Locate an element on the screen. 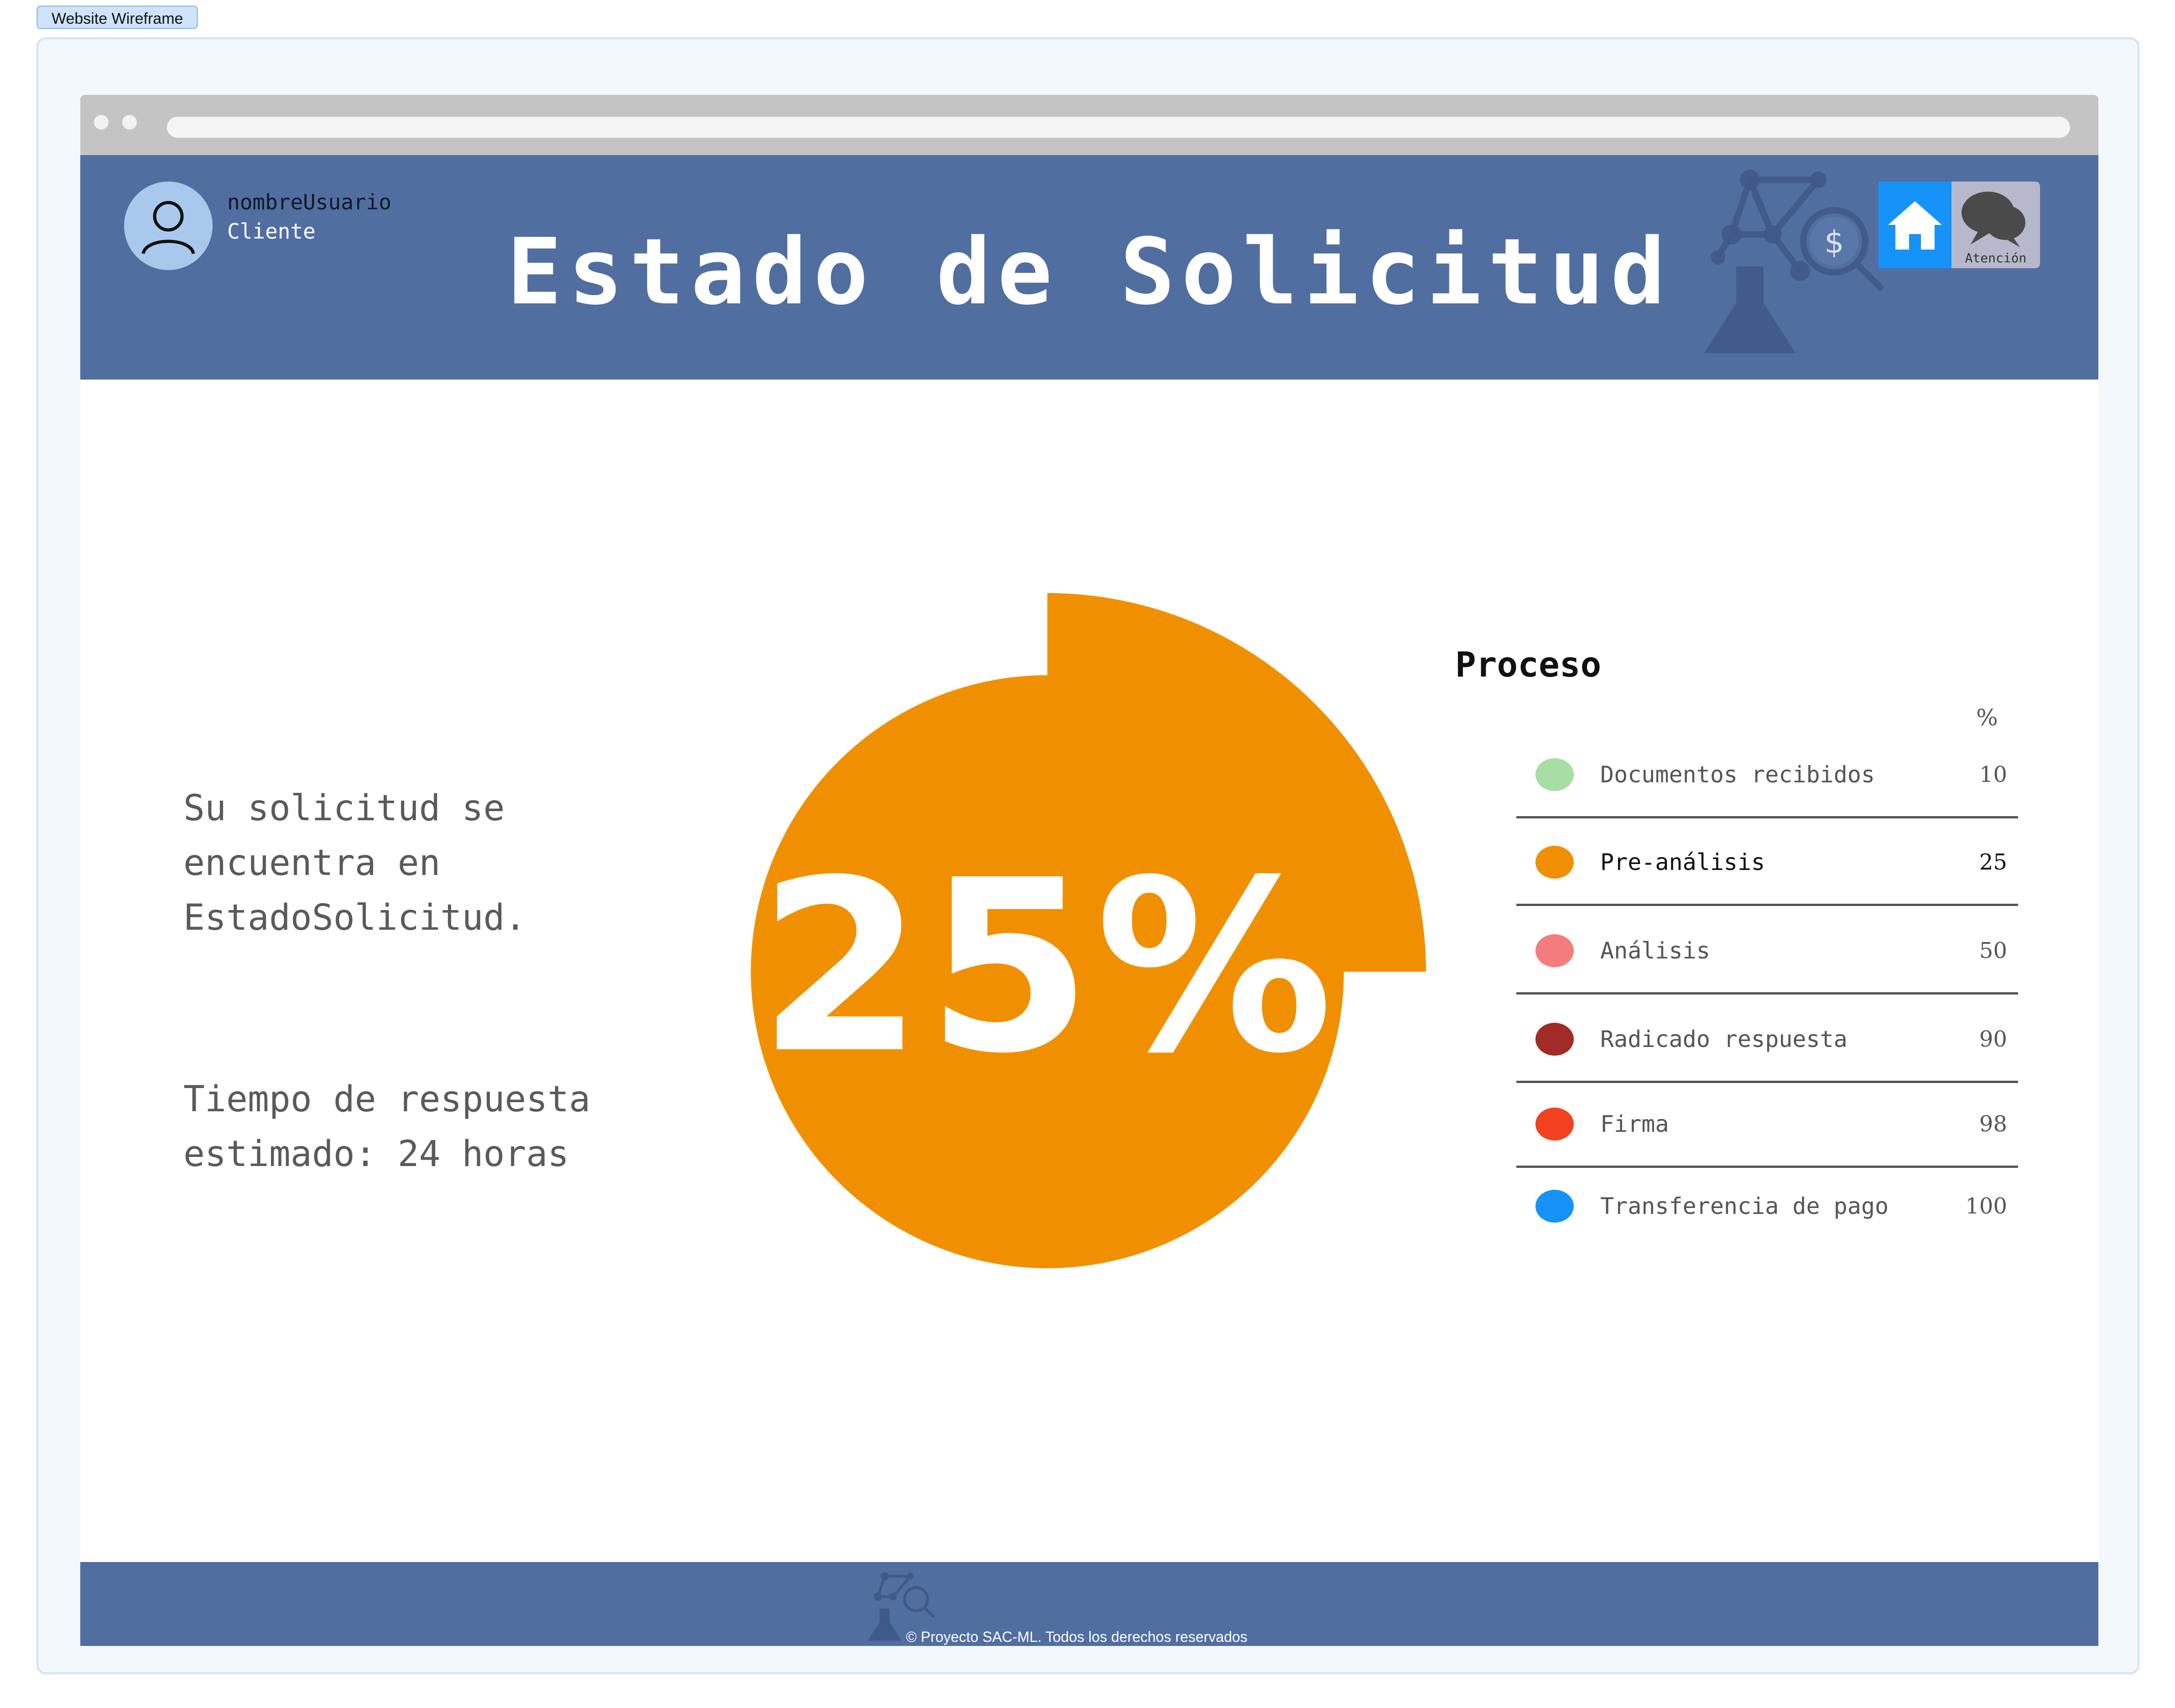 This screenshot has width=2175, height=1708. step-label: Documentos recibidos is located at coordinates (1737, 775).